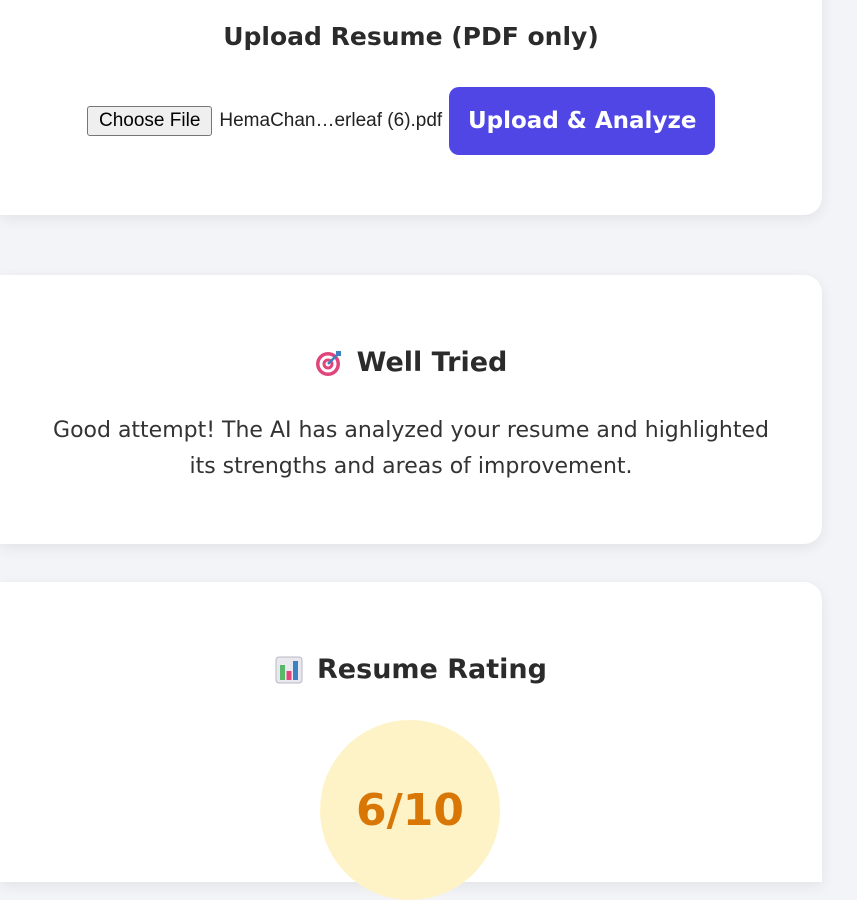 This screenshot has width=857, height=900. What do you see at coordinates (432, 669) in the screenshot?
I see `rating-heading-text: Resume Rating` at bounding box center [432, 669].